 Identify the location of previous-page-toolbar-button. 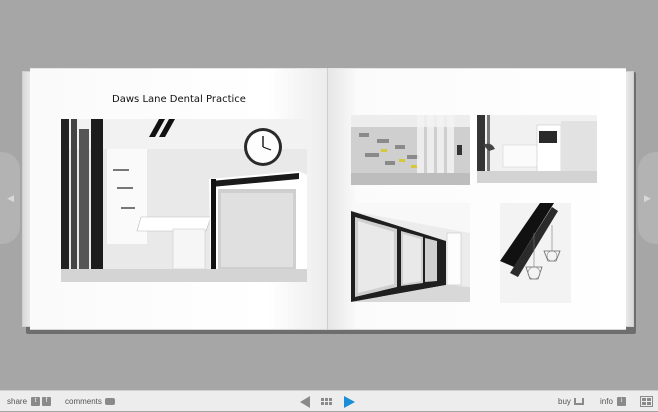
(305, 401).